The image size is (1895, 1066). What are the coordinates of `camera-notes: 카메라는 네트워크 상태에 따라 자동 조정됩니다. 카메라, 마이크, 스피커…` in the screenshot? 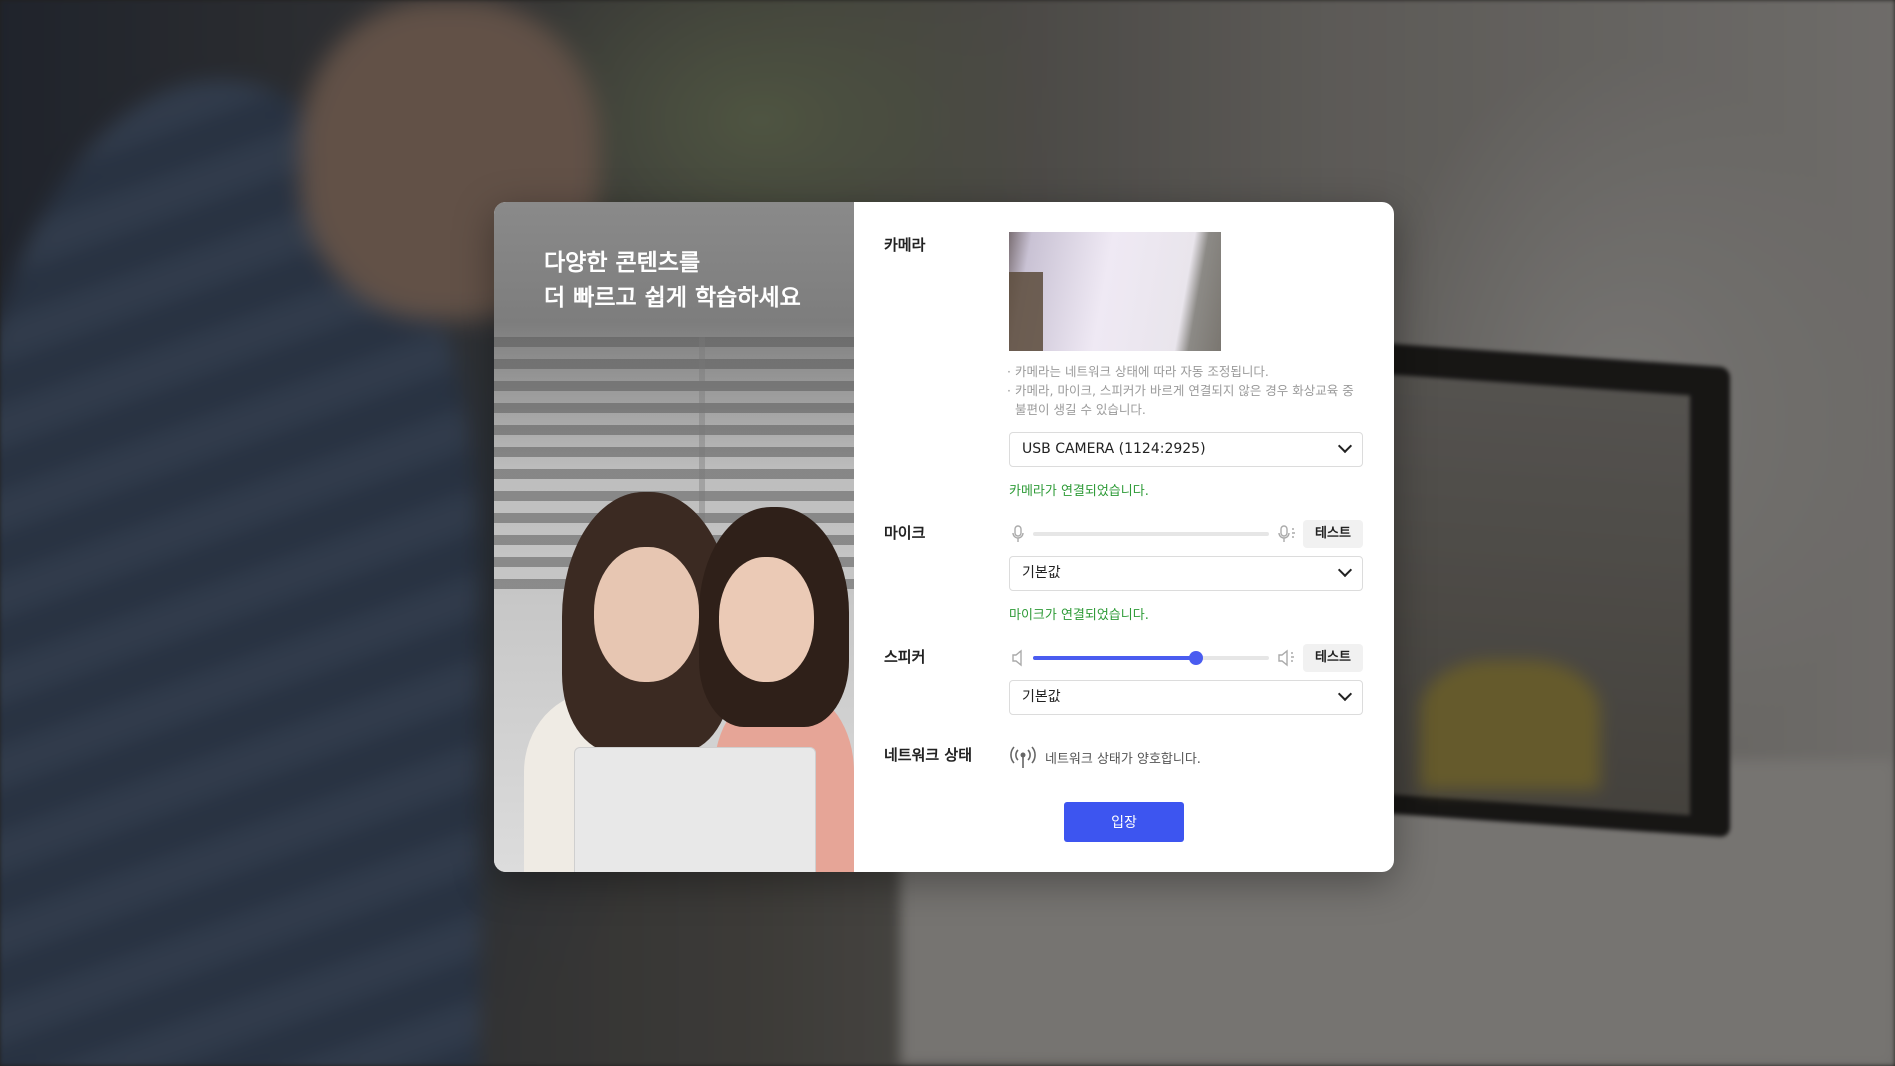 It's located at (1187, 390).